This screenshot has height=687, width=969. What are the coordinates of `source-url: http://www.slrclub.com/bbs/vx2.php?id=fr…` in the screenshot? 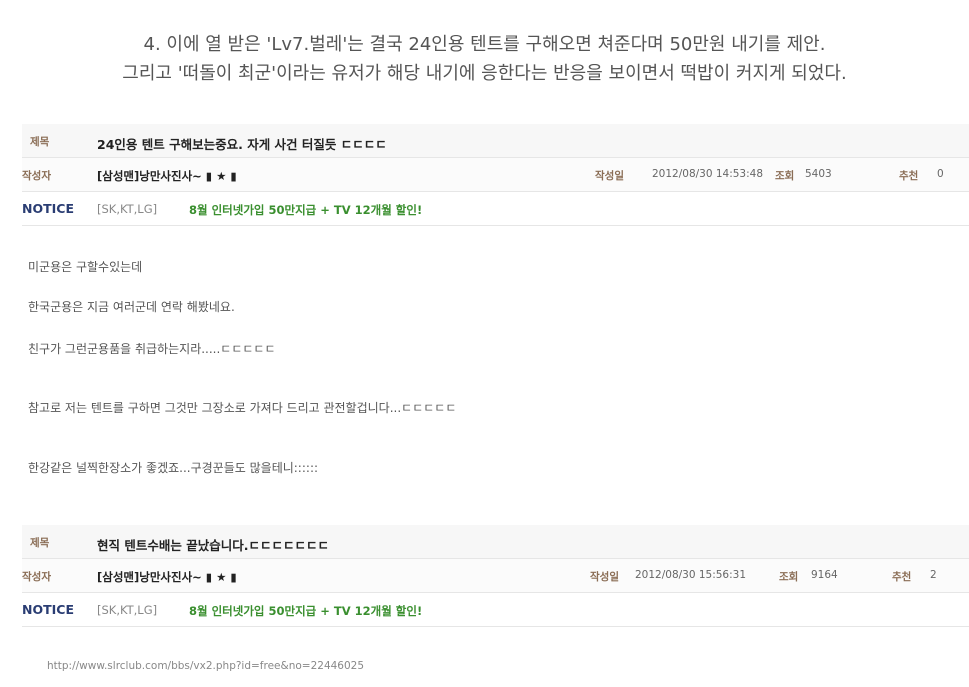 It's located at (205, 666).